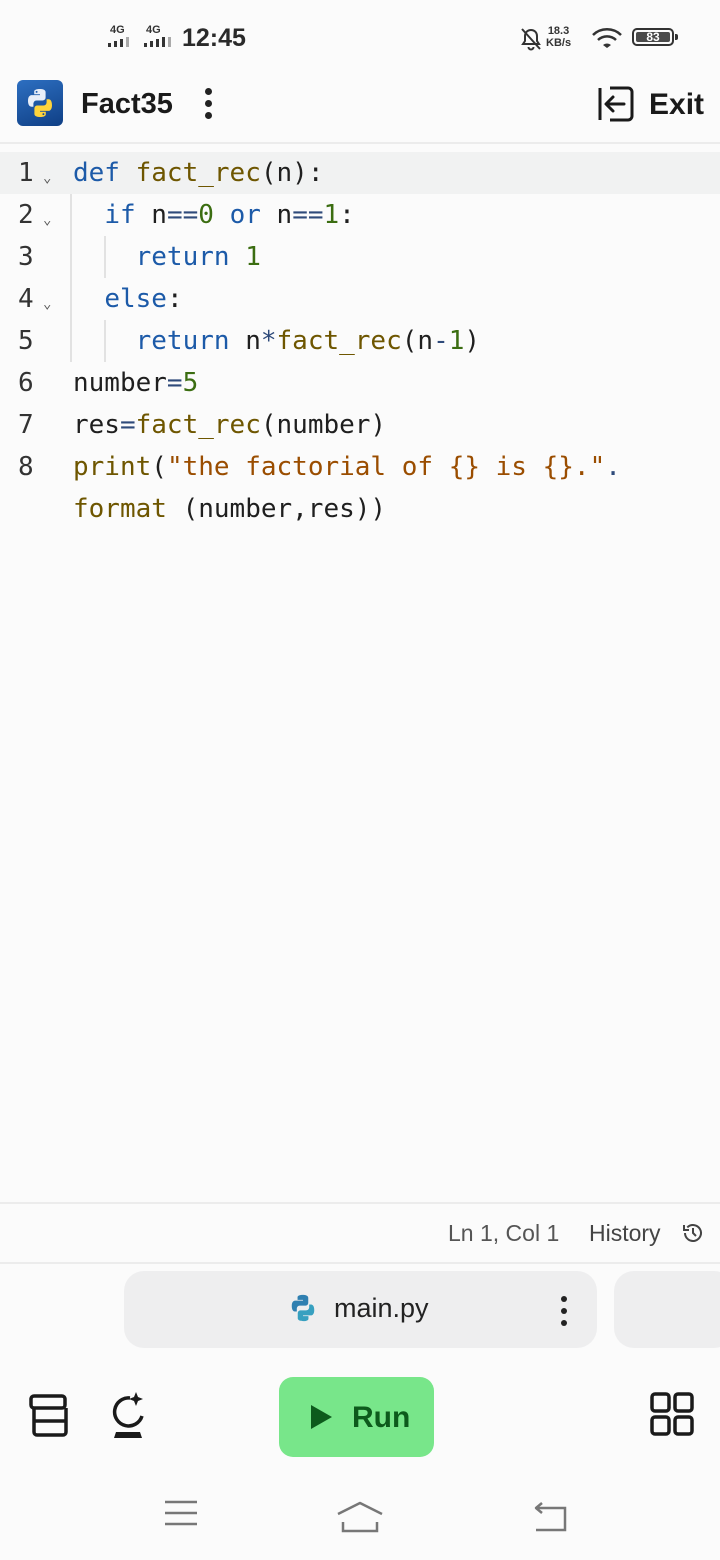  I want to click on history-button: History, so click(625, 1233).